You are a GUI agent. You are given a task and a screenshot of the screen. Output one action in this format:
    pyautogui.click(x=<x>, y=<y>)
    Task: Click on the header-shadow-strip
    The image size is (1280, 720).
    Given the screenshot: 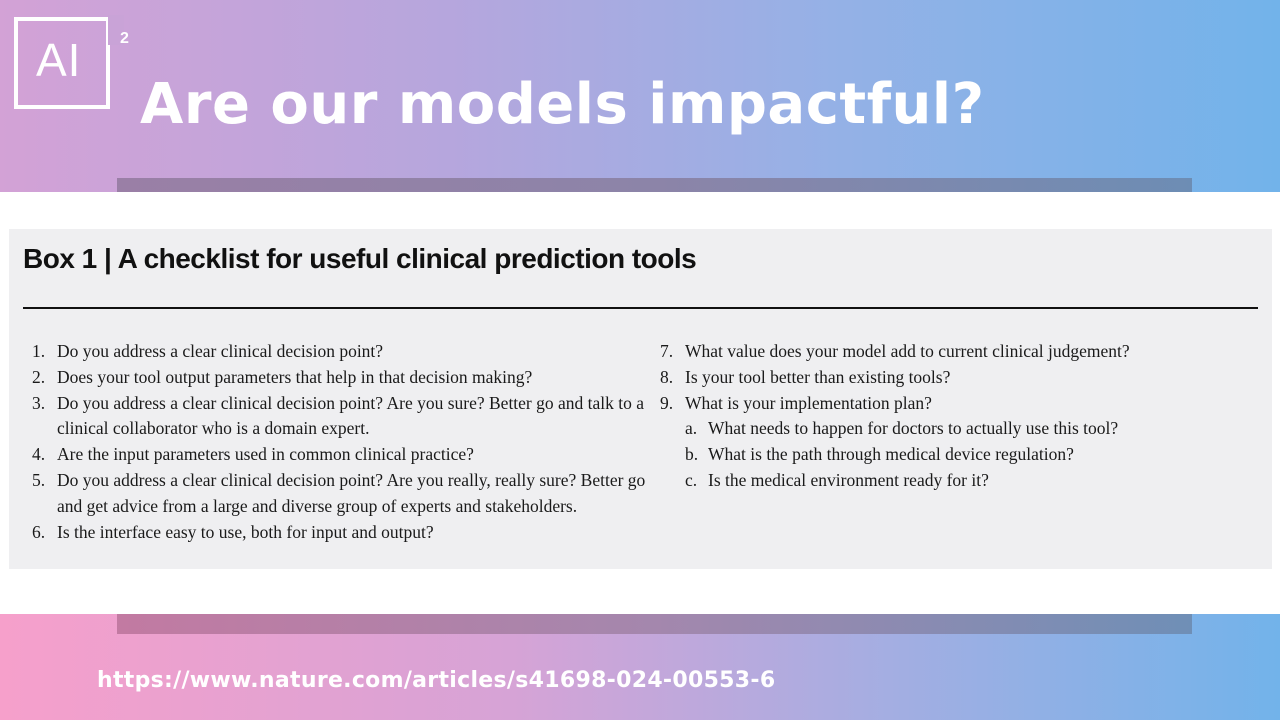 What is the action you would take?
    pyautogui.click(x=654, y=185)
    